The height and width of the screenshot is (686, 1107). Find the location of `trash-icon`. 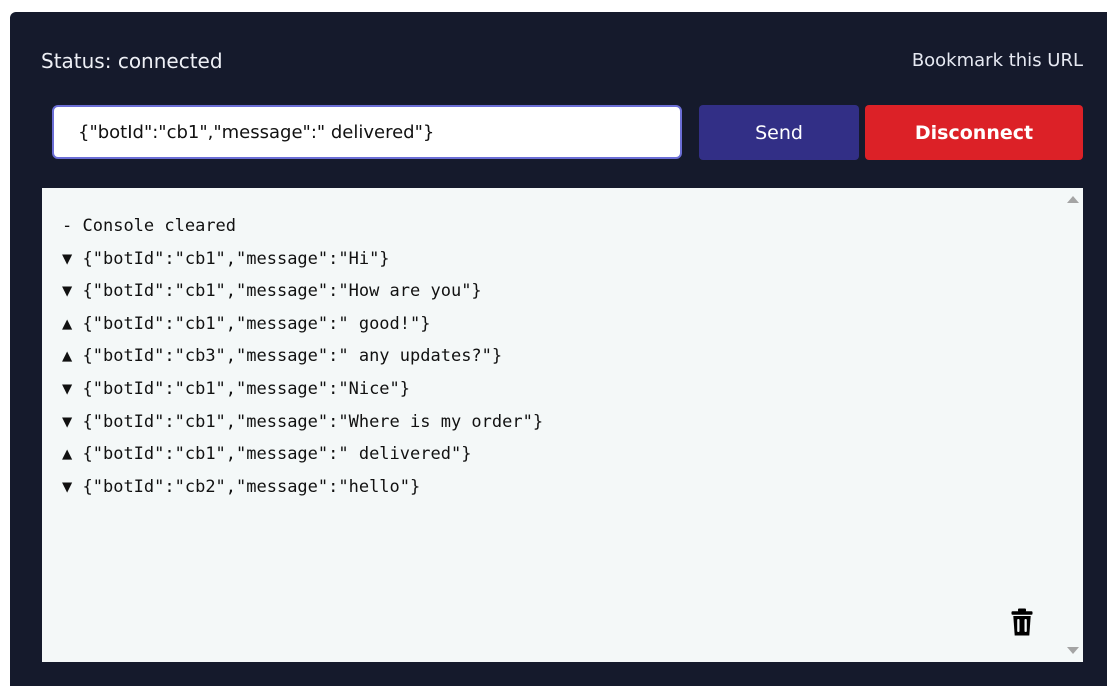

trash-icon is located at coordinates (1022, 622).